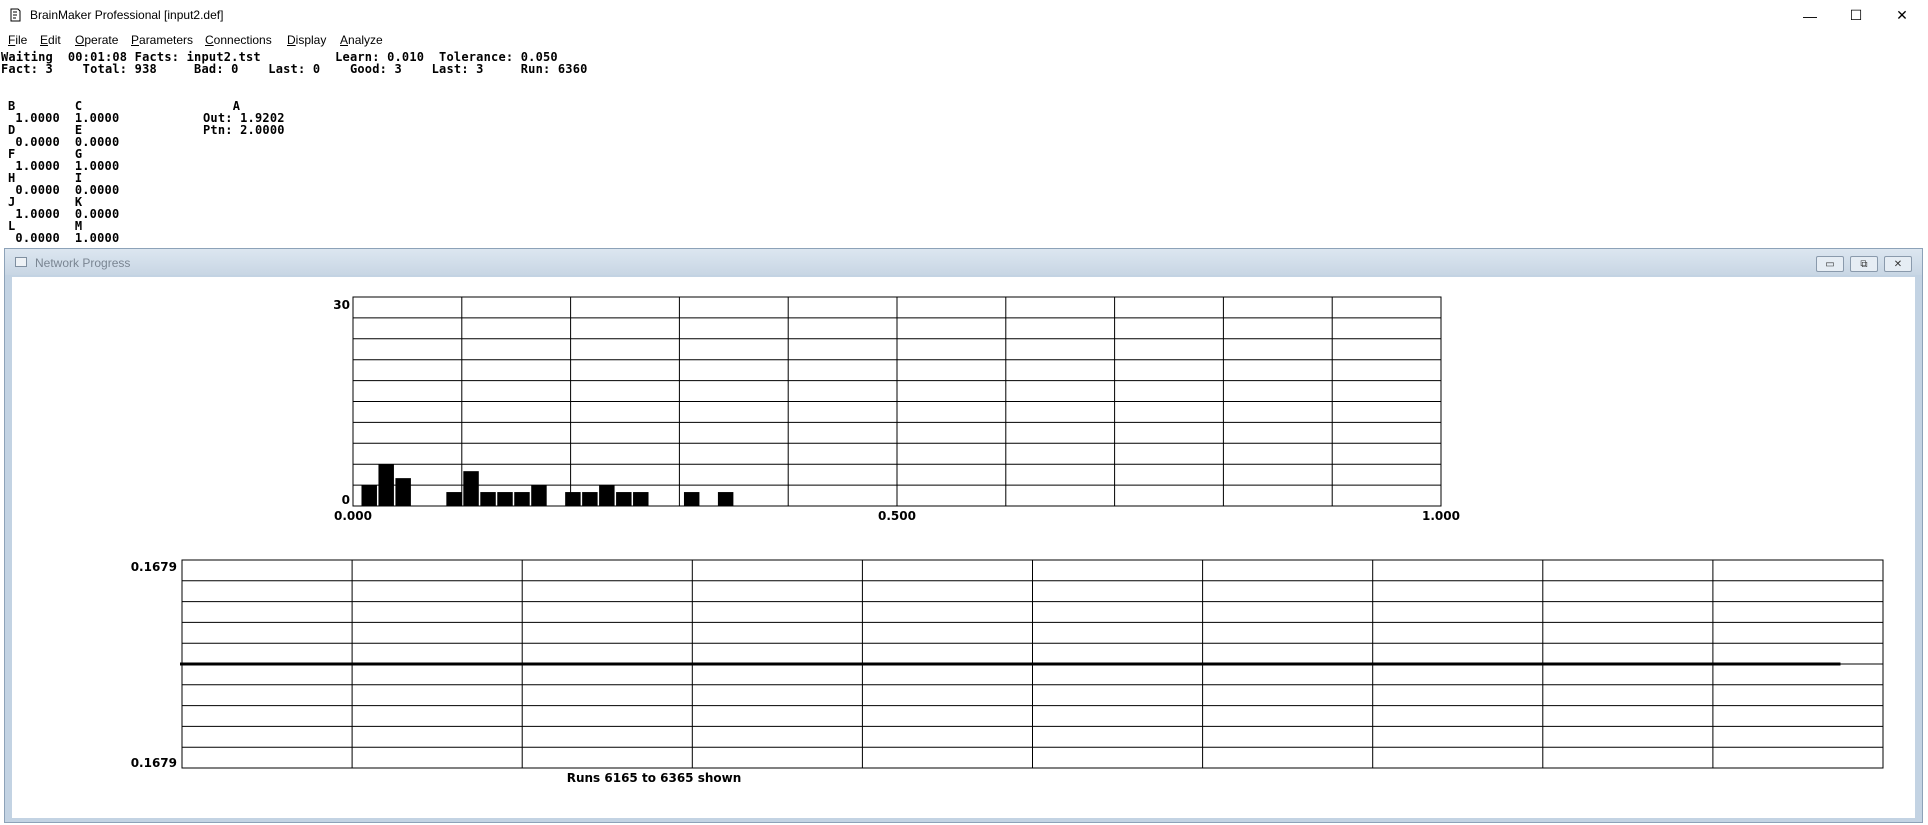 The image size is (1928, 825). I want to click on menu-analyze: Analyze, so click(361, 40).